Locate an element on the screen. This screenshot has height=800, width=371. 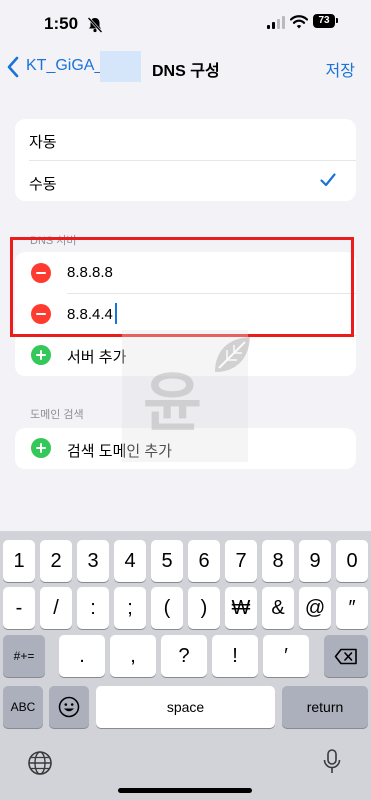
key: 1 is located at coordinates (19, 561).